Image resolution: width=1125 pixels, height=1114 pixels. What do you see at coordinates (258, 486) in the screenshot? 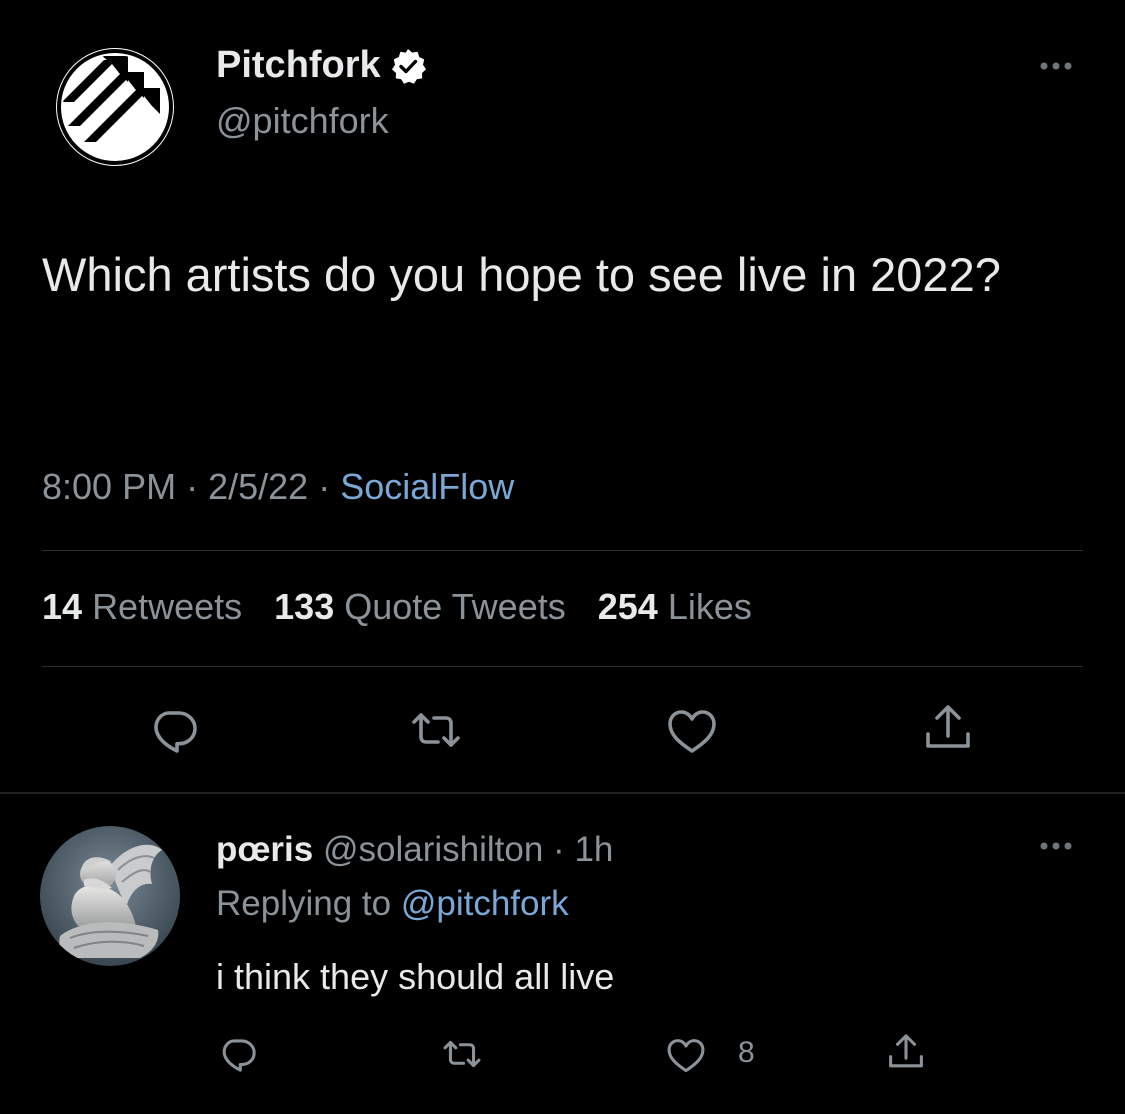
I see `tweet-date: 2/5/22` at bounding box center [258, 486].